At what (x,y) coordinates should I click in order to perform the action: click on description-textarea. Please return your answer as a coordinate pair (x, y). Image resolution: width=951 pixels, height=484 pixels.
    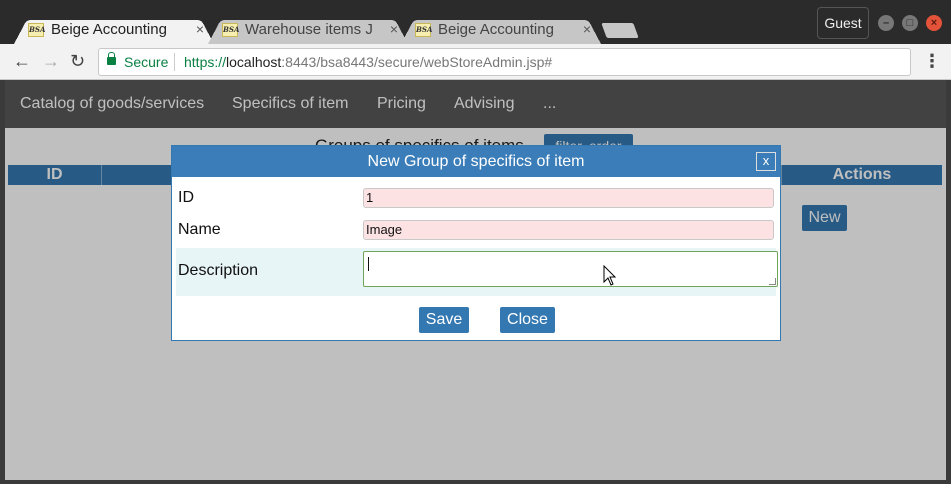
    Looking at the image, I should click on (570, 269).